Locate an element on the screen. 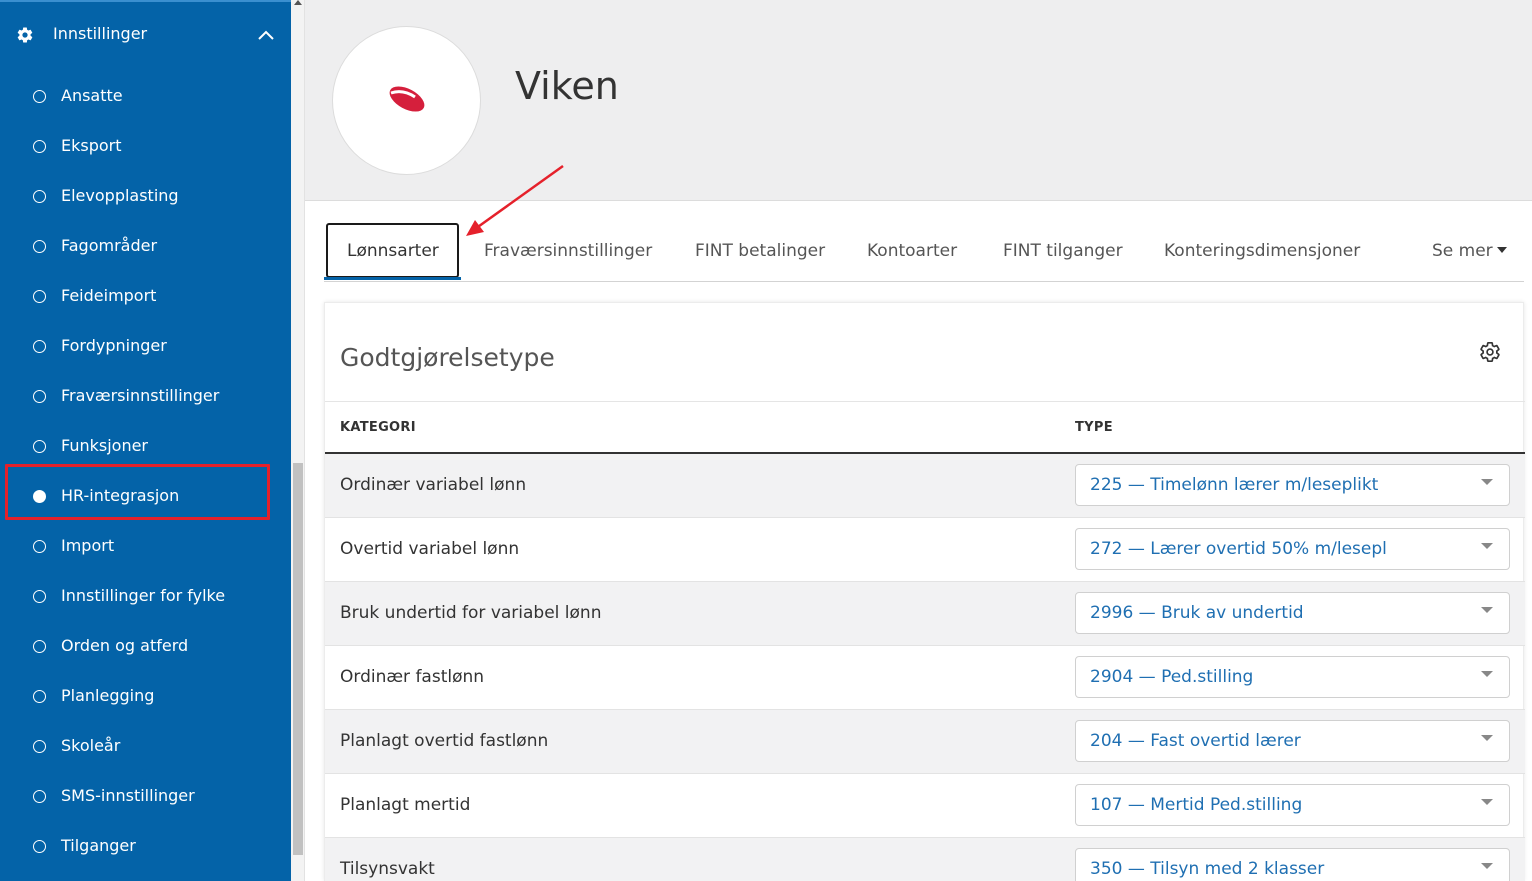  see-more-label: Se mer is located at coordinates (1462, 251).